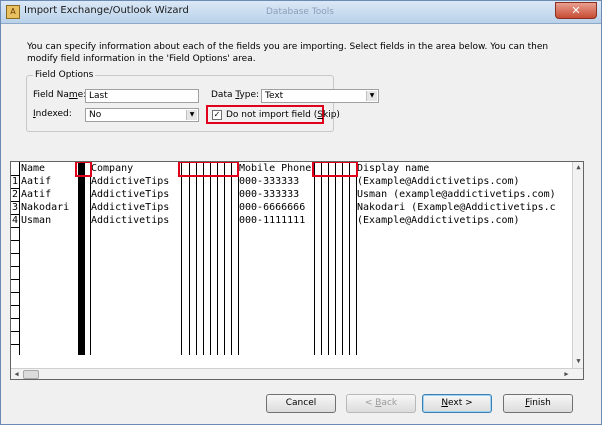  What do you see at coordinates (381, 403) in the screenshot?
I see `back-button: < Back` at bounding box center [381, 403].